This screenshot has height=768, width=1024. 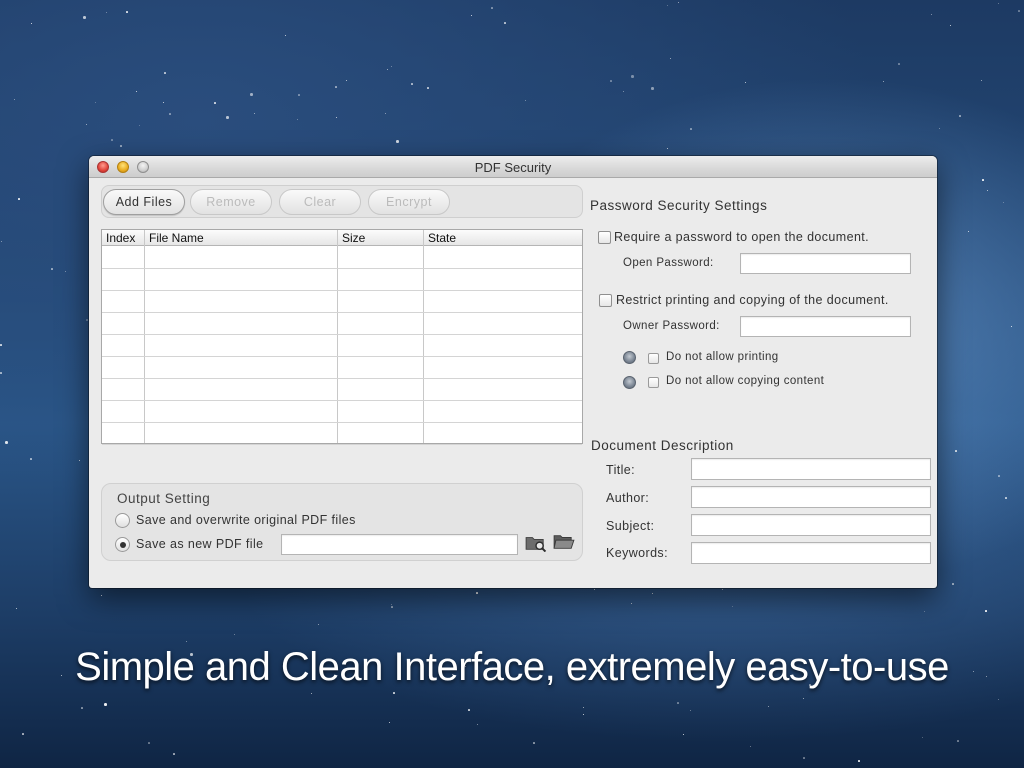 What do you see at coordinates (536, 543) in the screenshot?
I see `search-folder-icon` at bounding box center [536, 543].